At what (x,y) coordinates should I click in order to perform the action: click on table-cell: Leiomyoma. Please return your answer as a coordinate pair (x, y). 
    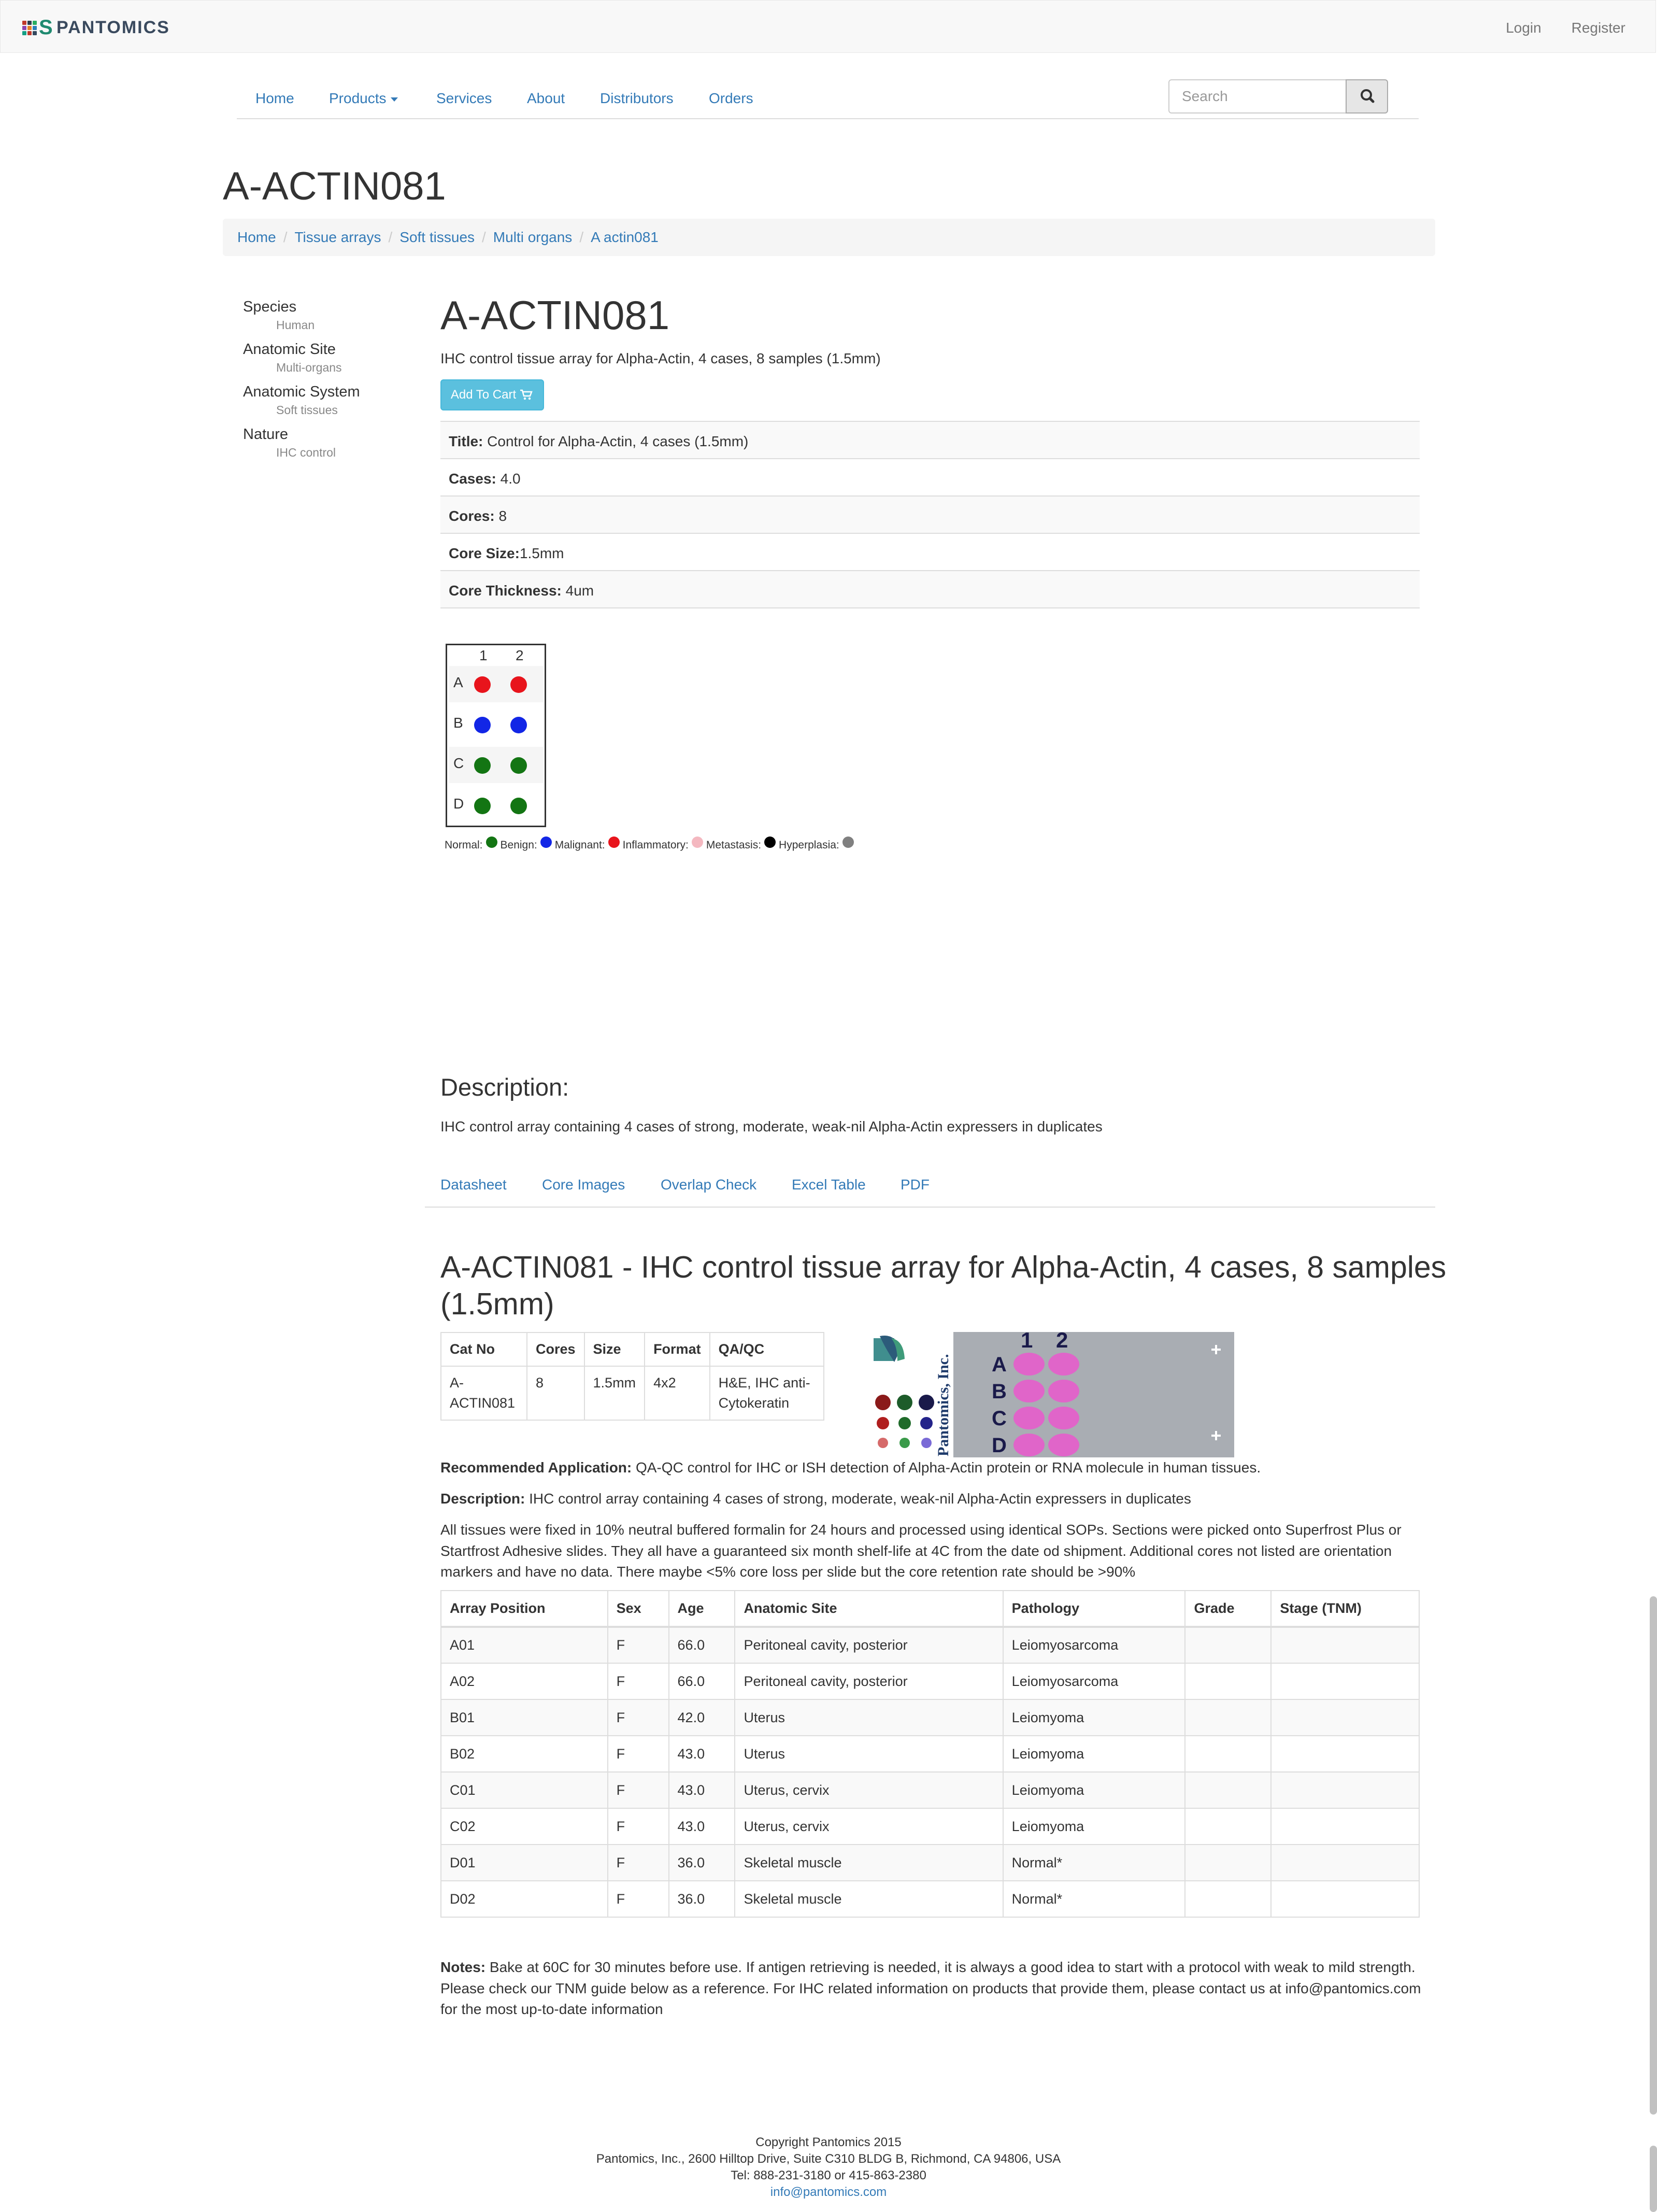
    Looking at the image, I should click on (1094, 1754).